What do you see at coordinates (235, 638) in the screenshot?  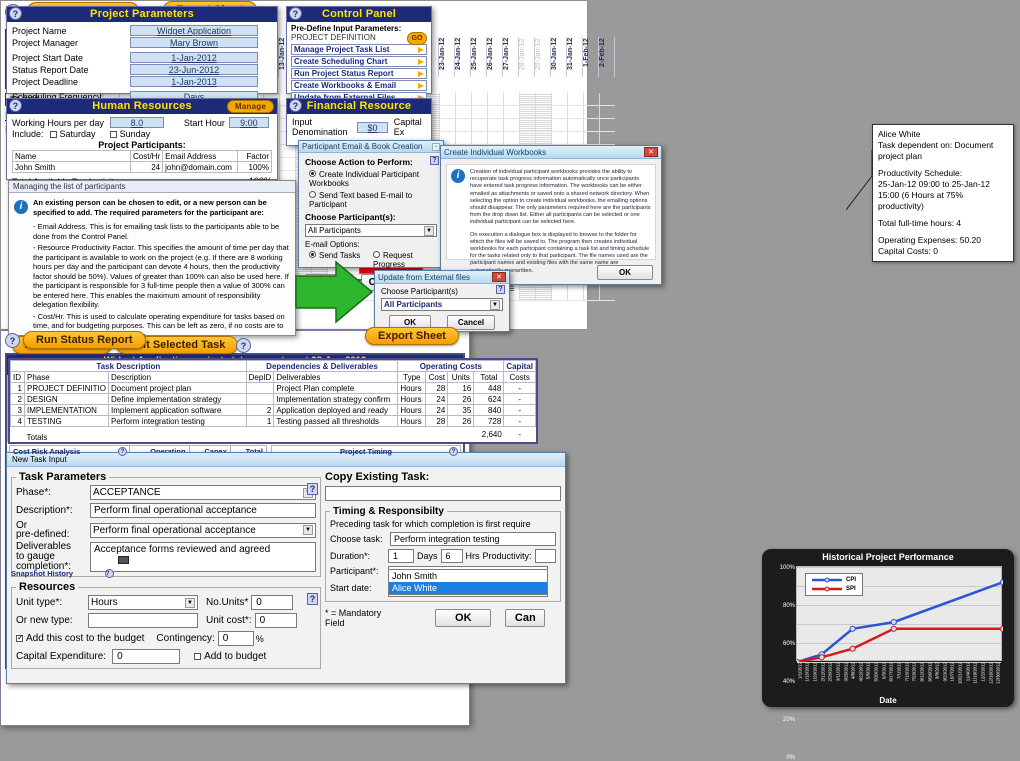 I see `contingency-input: 0` at bounding box center [235, 638].